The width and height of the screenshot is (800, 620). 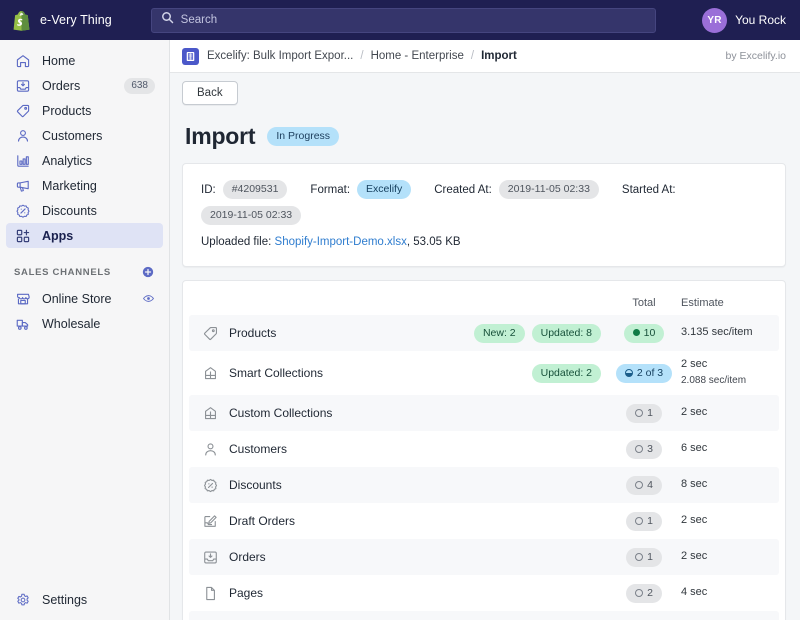 What do you see at coordinates (484, 521) in the screenshot?
I see `table-row: Draft Orders 1 2 sec` at bounding box center [484, 521].